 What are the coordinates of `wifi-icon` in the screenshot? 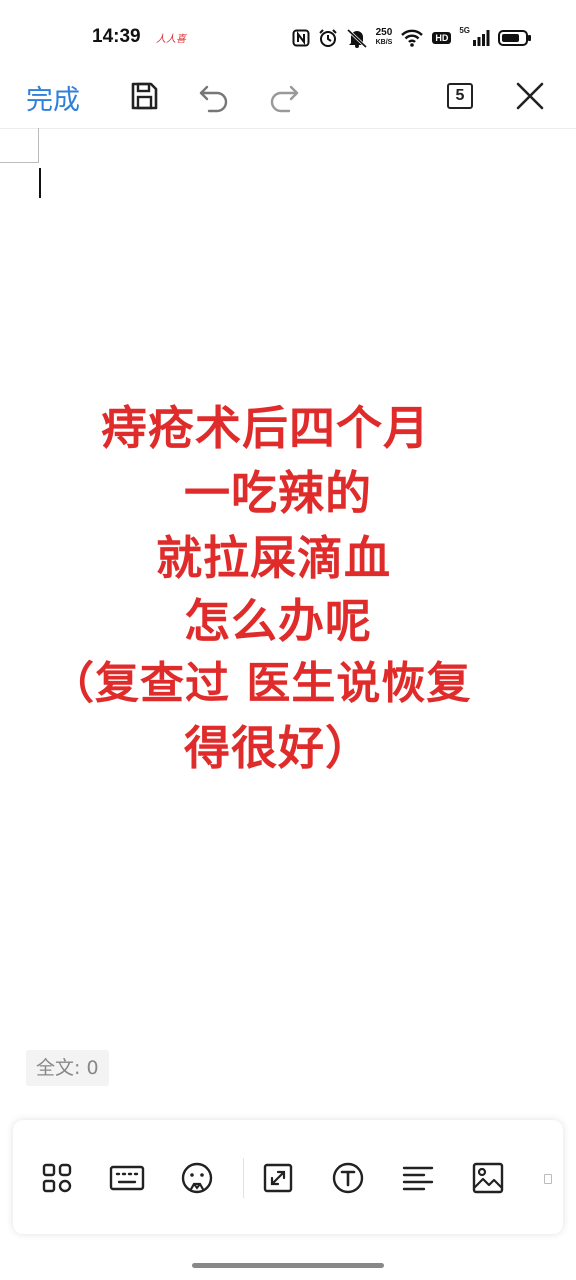 It's located at (412, 38).